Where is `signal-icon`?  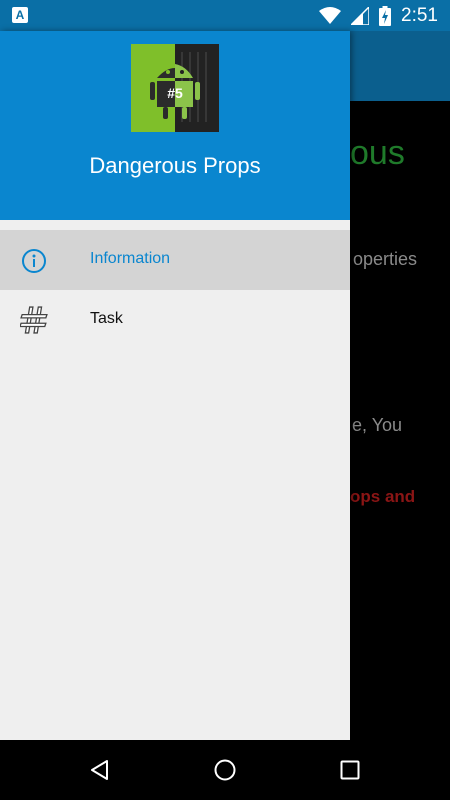 signal-icon is located at coordinates (360, 16).